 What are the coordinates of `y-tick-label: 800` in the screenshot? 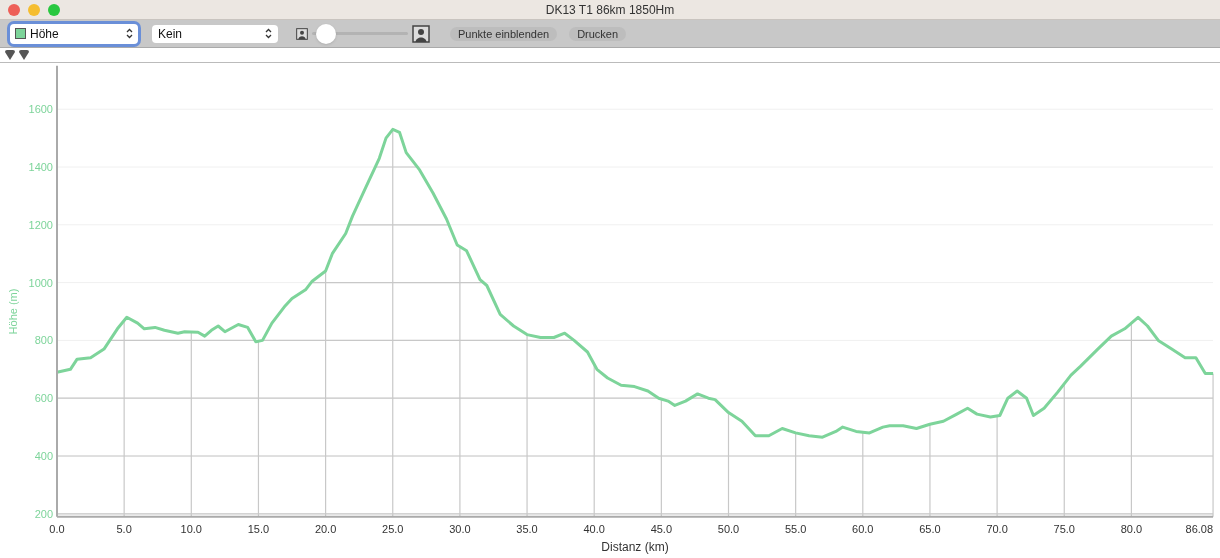 It's located at (43, 340).